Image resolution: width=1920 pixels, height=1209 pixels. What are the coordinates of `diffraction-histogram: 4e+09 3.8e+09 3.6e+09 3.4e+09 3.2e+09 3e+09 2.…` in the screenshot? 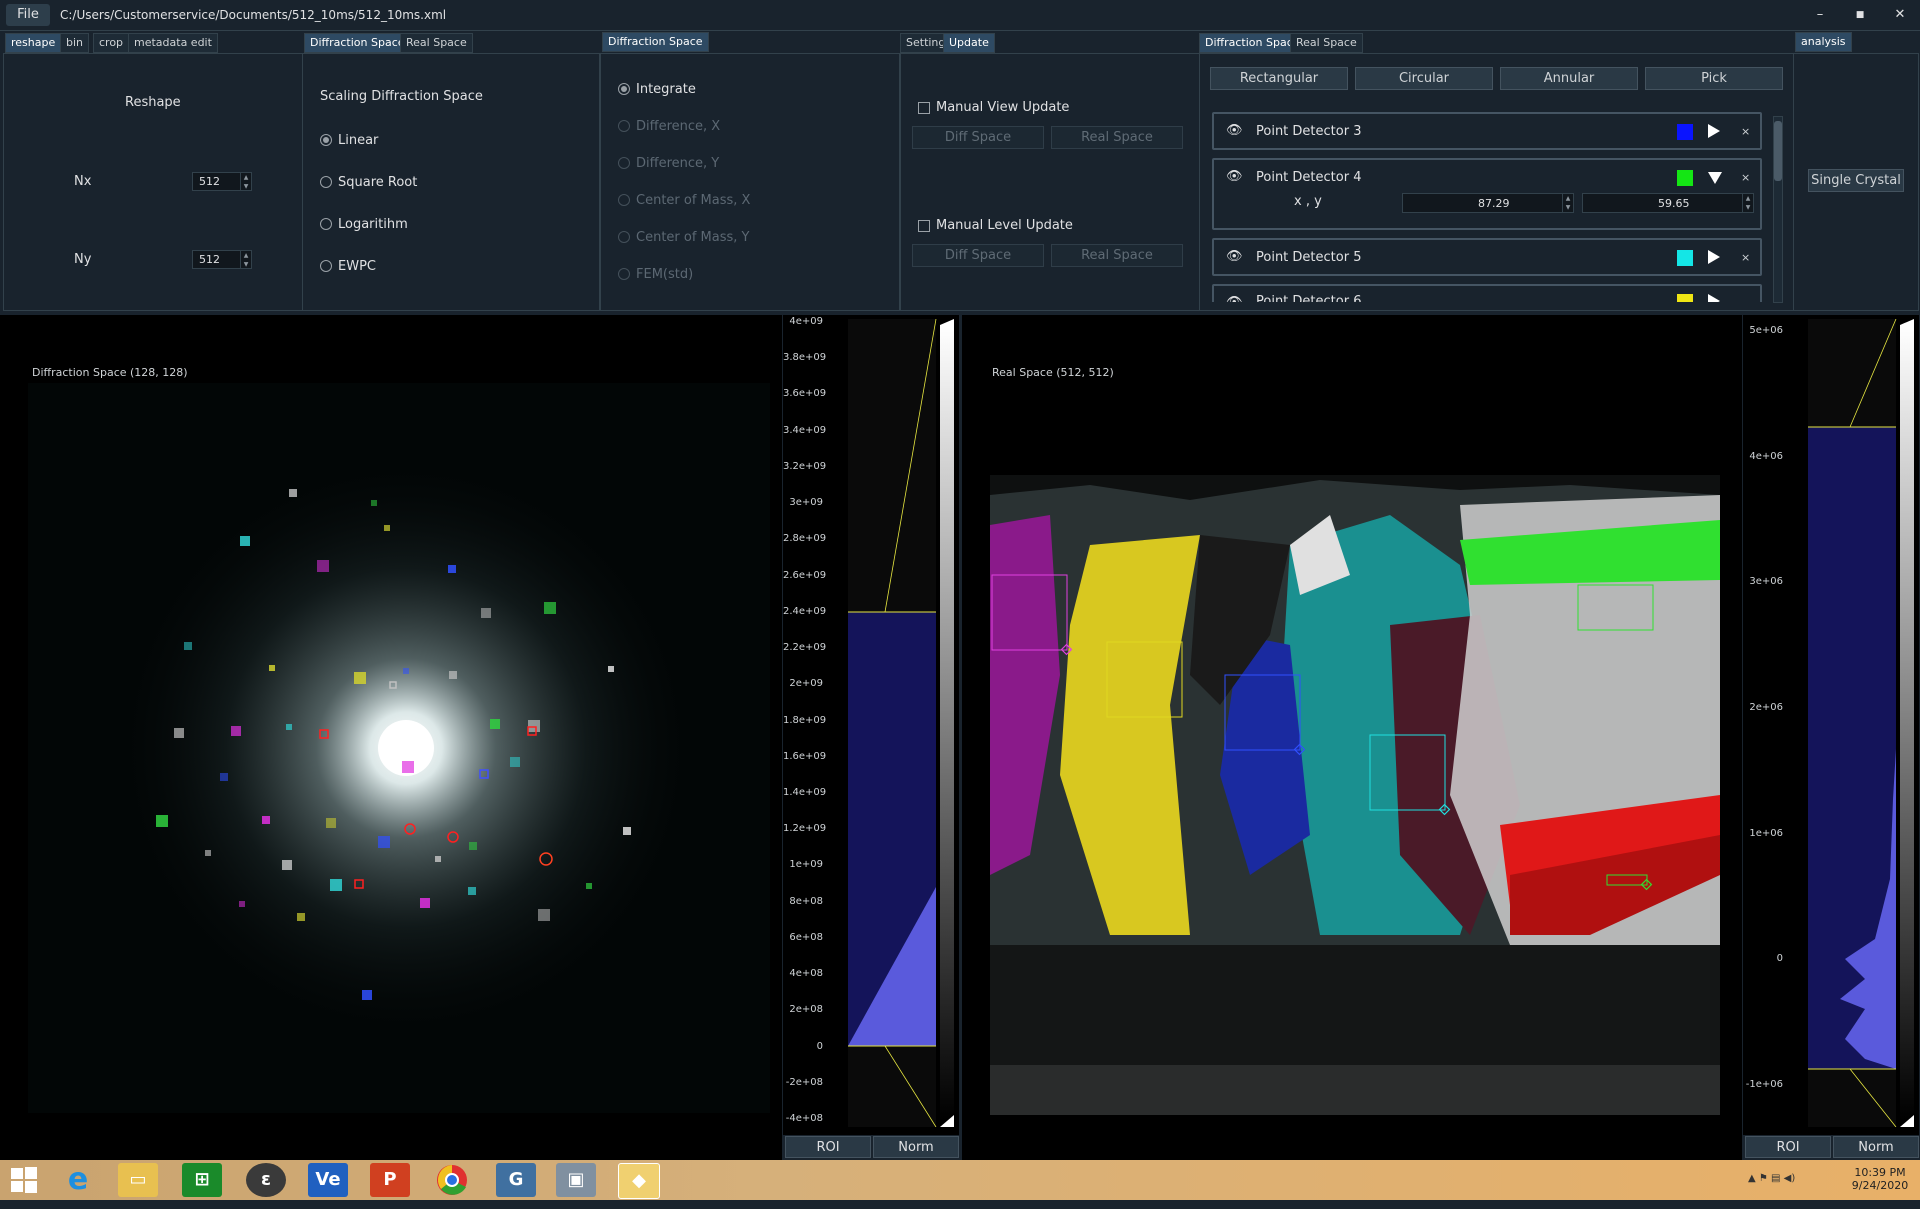 It's located at (871, 725).